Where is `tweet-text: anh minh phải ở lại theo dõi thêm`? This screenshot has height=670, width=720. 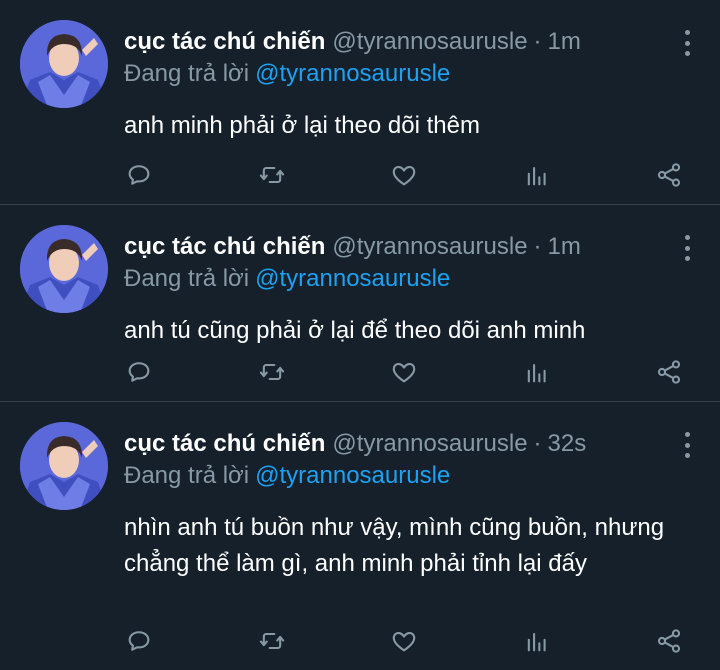 tweet-text: anh minh phải ở lại theo dõi thêm is located at coordinates (302, 125).